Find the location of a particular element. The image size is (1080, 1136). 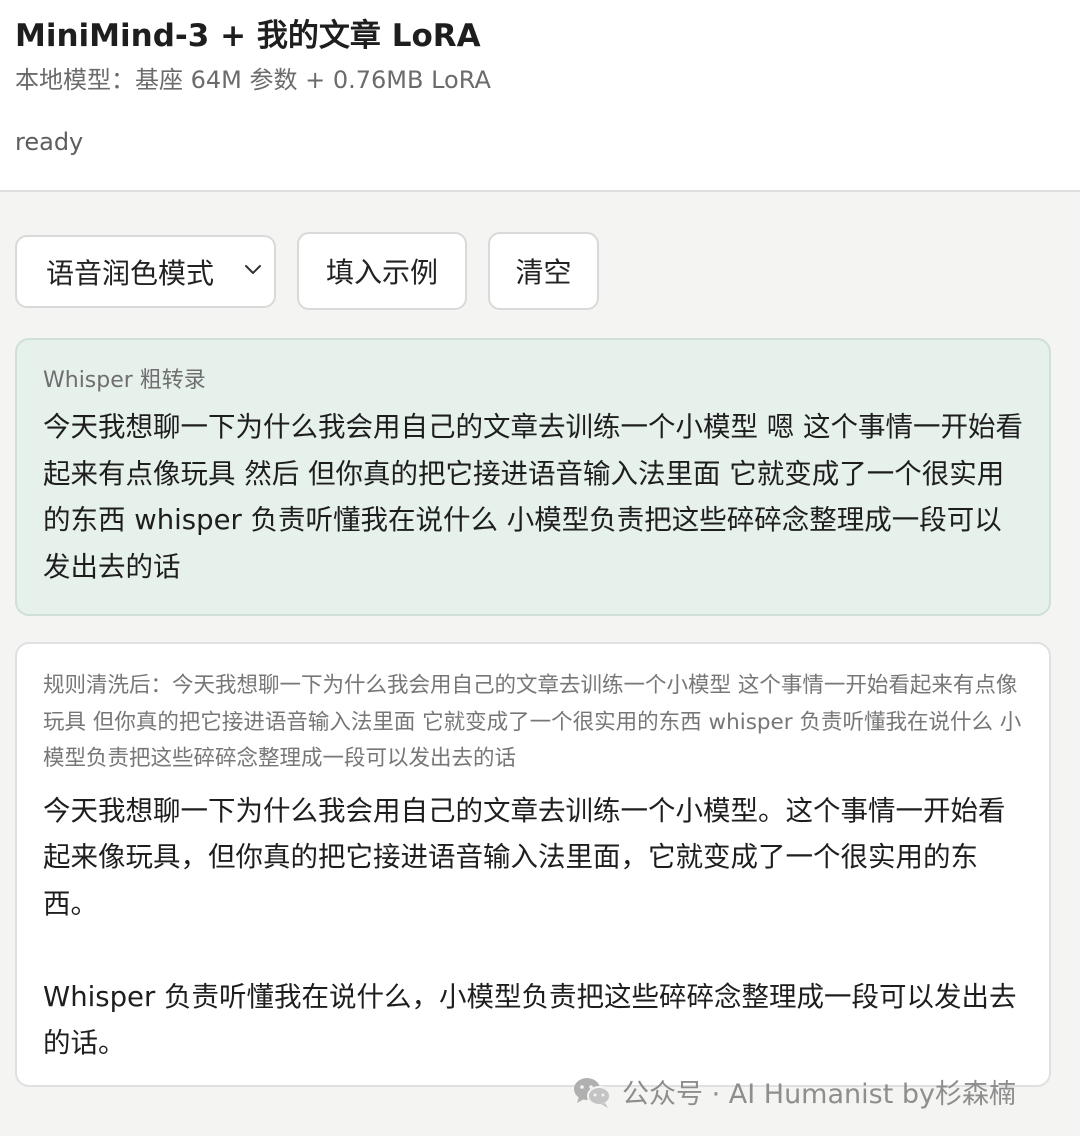

fill-example-button: 填入示例 is located at coordinates (382, 271).